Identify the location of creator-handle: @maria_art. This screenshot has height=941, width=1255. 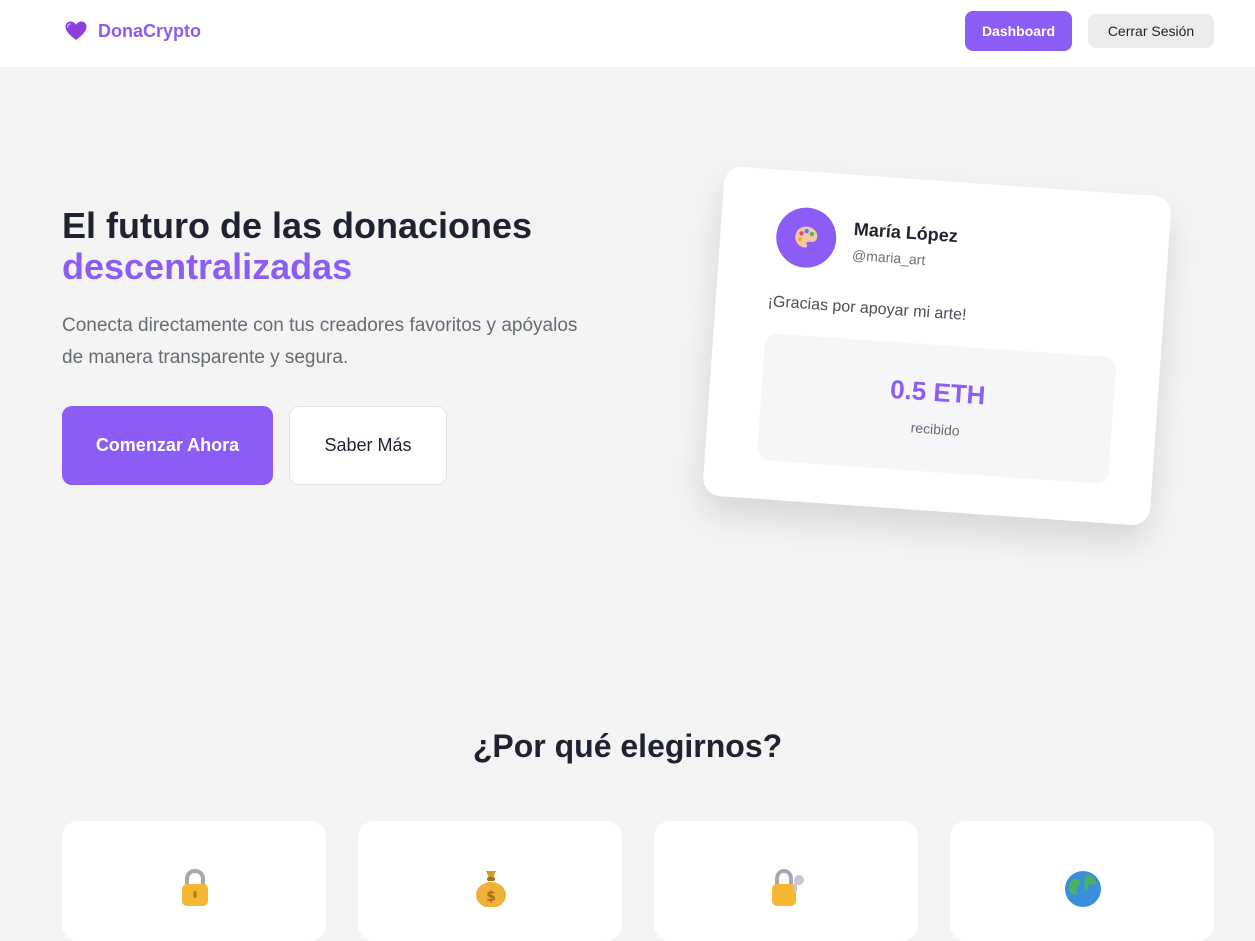
(888, 257).